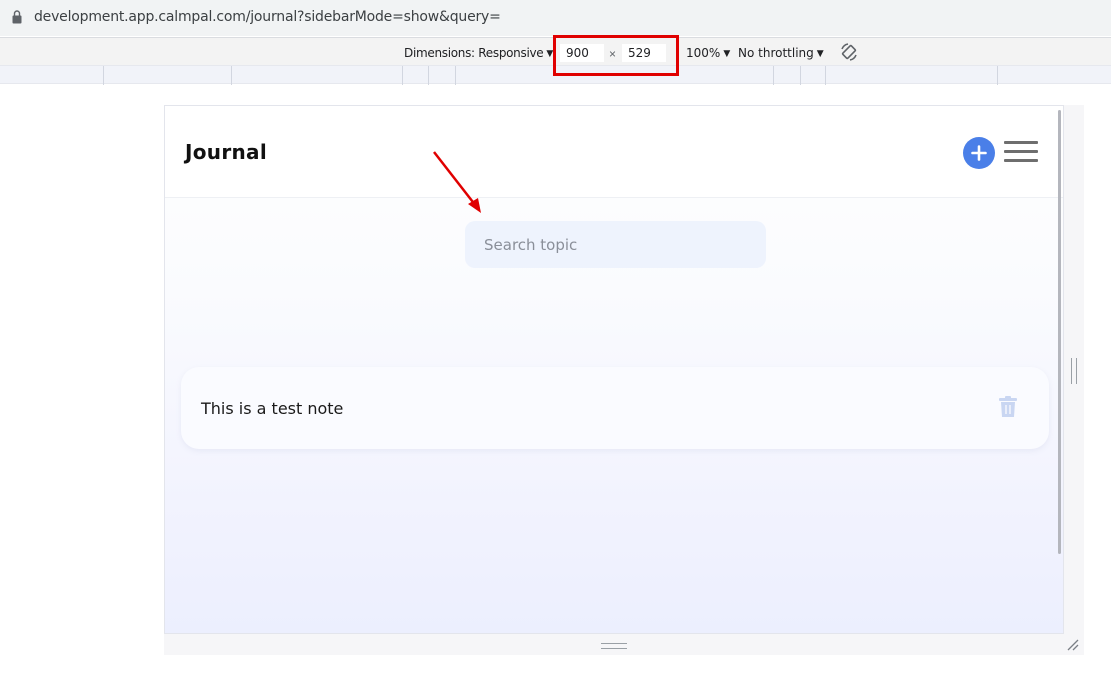  Describe the element at coordinates (1074, 371) in the screenshot. I see `right-resize-handle` at that location.